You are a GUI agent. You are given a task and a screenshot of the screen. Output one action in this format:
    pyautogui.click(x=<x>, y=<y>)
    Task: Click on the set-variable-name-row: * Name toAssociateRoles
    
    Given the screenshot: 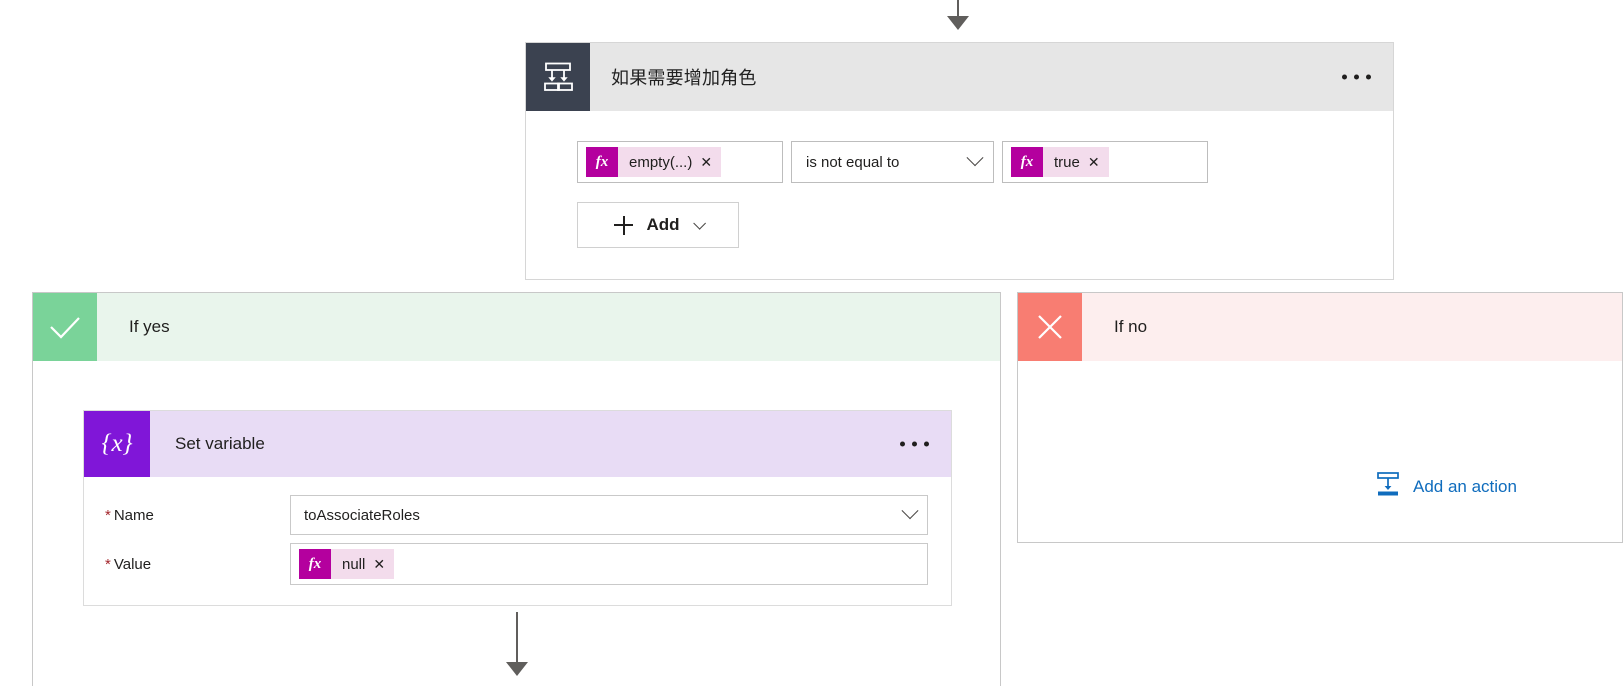 What is the action you would take?
    pyautogui.click(x=517, y=515)
    